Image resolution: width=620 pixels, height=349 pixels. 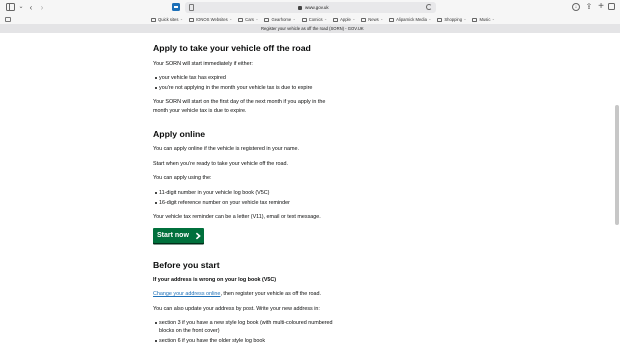 What do you see at coordinates (601, 7) in the screenshot?
I see `plus-icon: +` at bounding box center [601, 7].